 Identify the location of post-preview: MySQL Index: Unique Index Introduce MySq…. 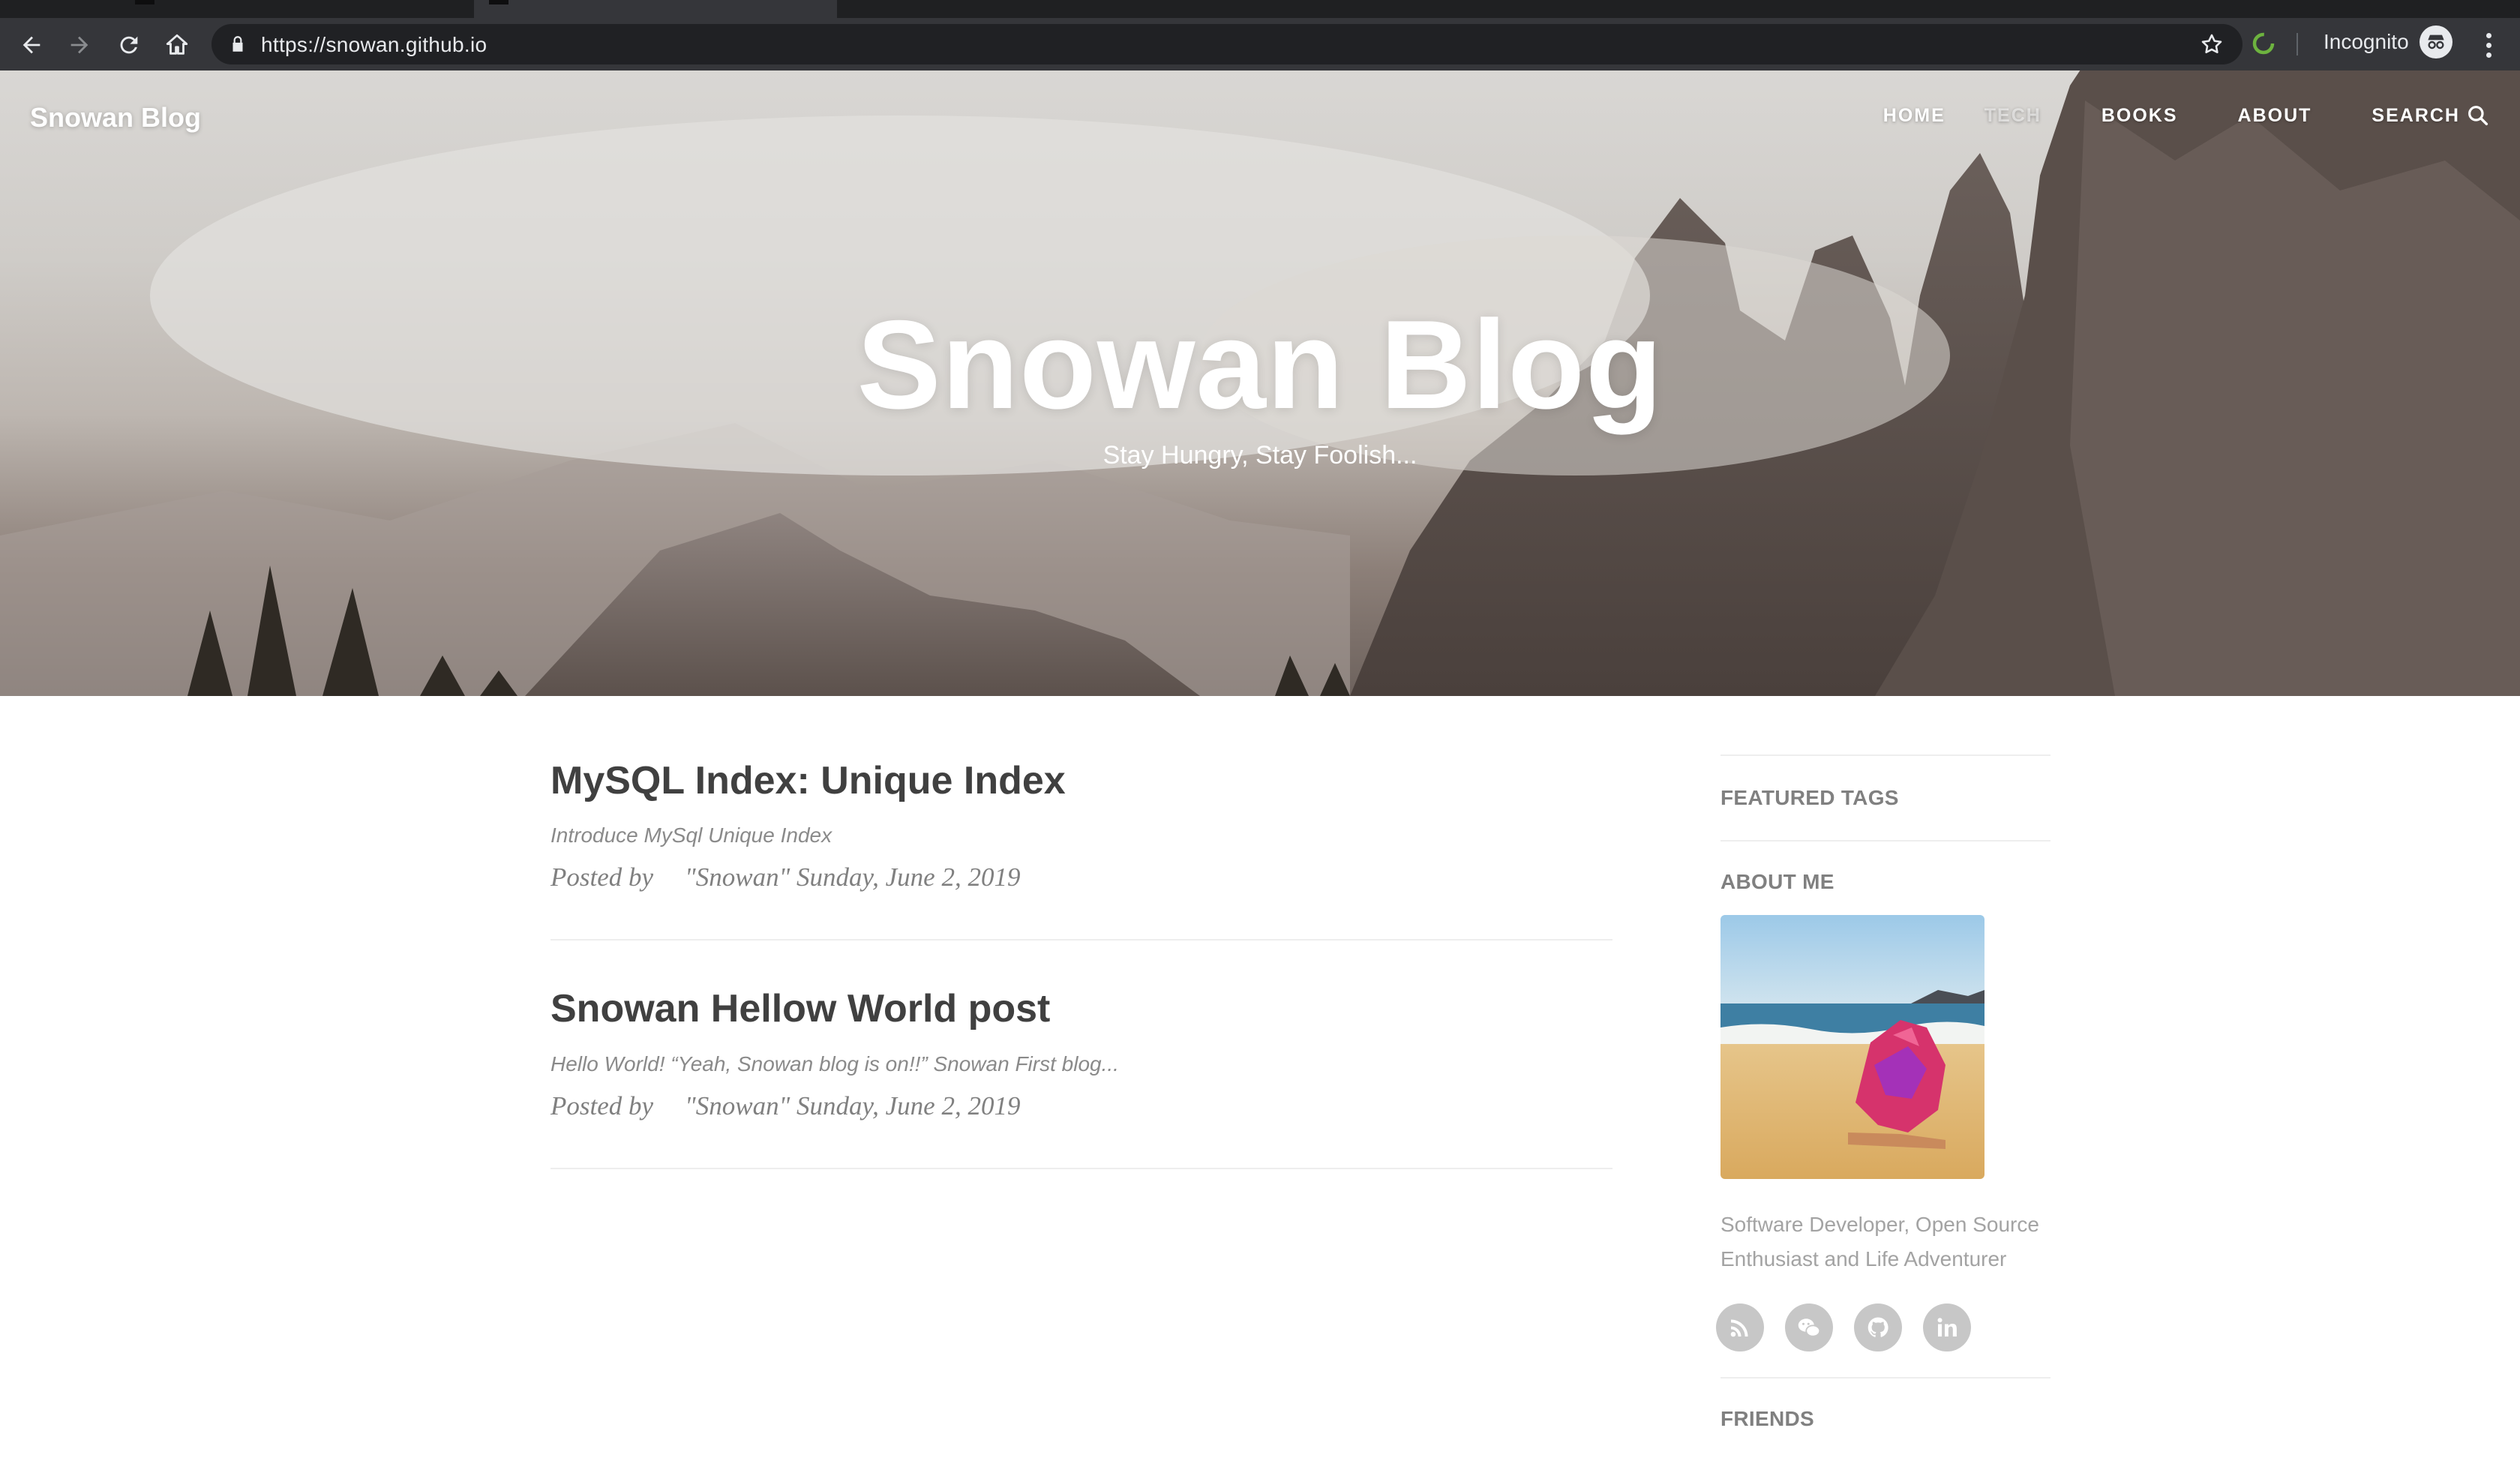
(1081, 849).